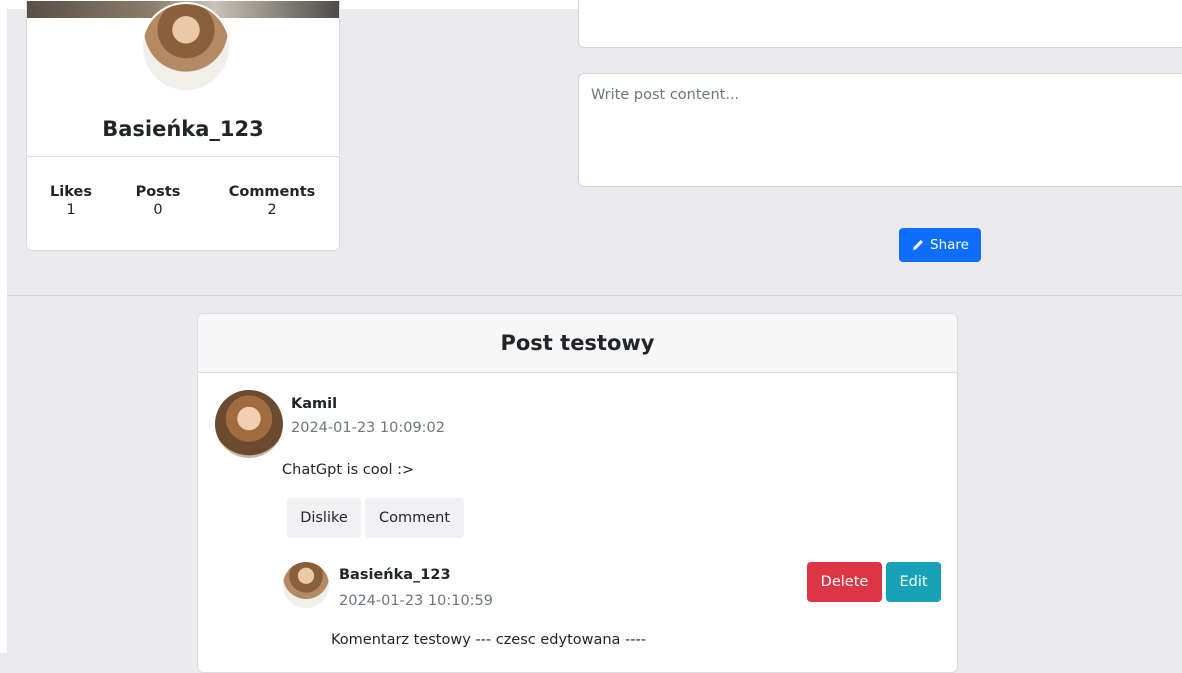  What do you see at coordinates (71, 210) in the screenshot?
I see `stat-likes-value: 1` at bounding box center [71, 210].